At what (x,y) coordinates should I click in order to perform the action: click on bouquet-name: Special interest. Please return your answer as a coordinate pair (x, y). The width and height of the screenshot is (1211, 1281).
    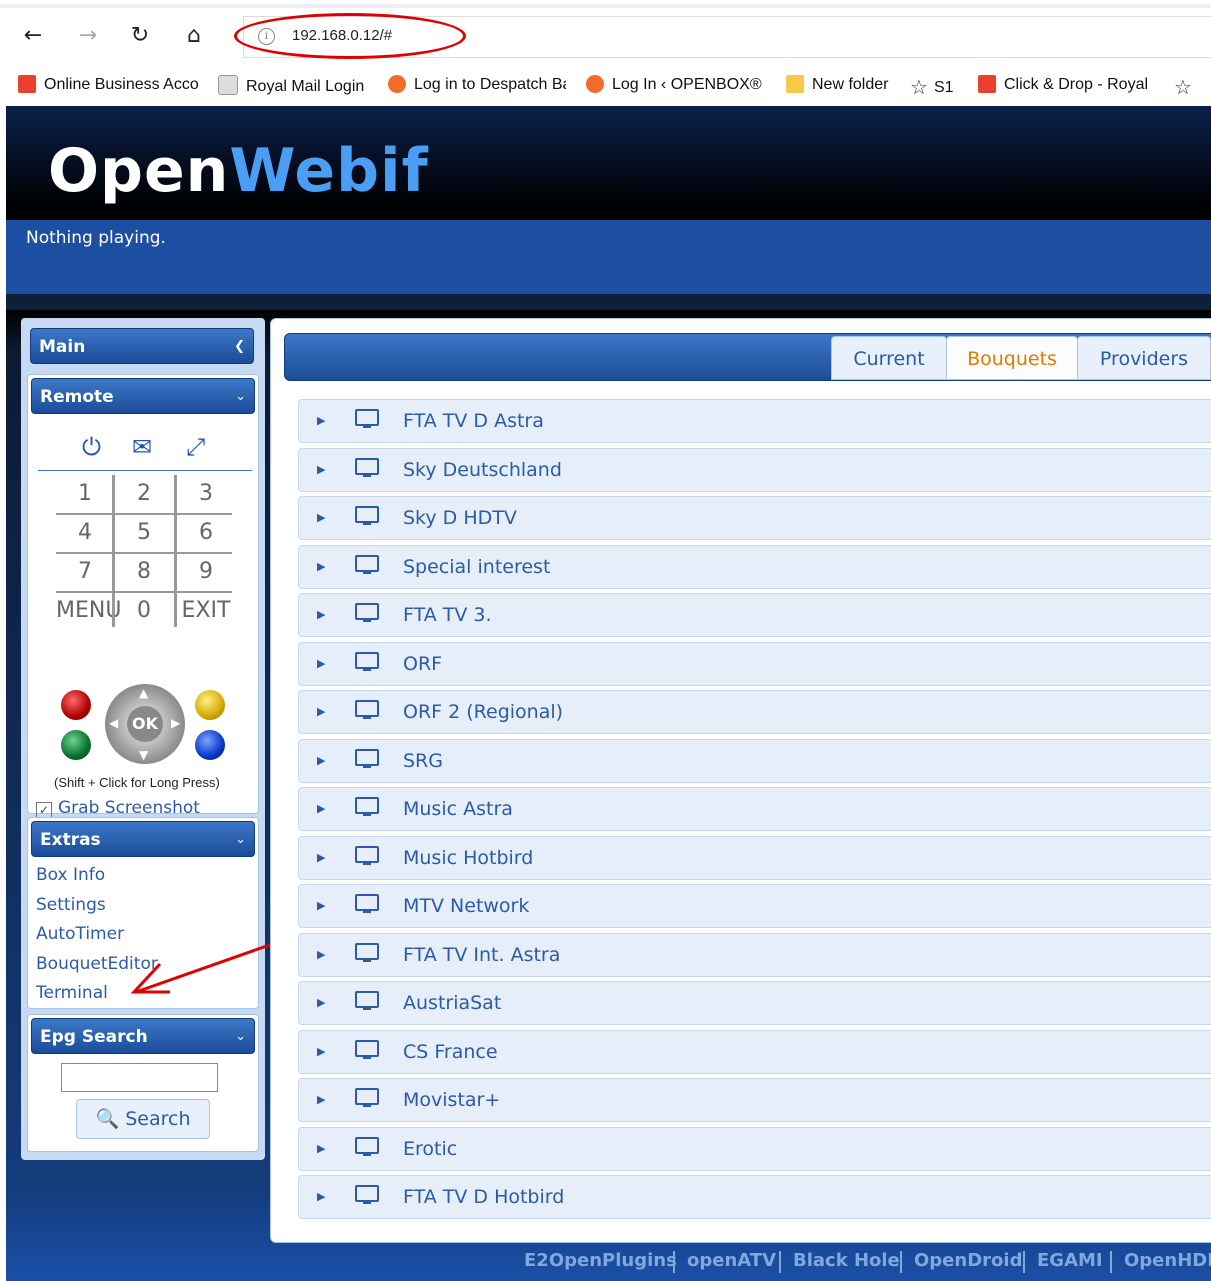
    Looking at the image, I should click on (476, 567).